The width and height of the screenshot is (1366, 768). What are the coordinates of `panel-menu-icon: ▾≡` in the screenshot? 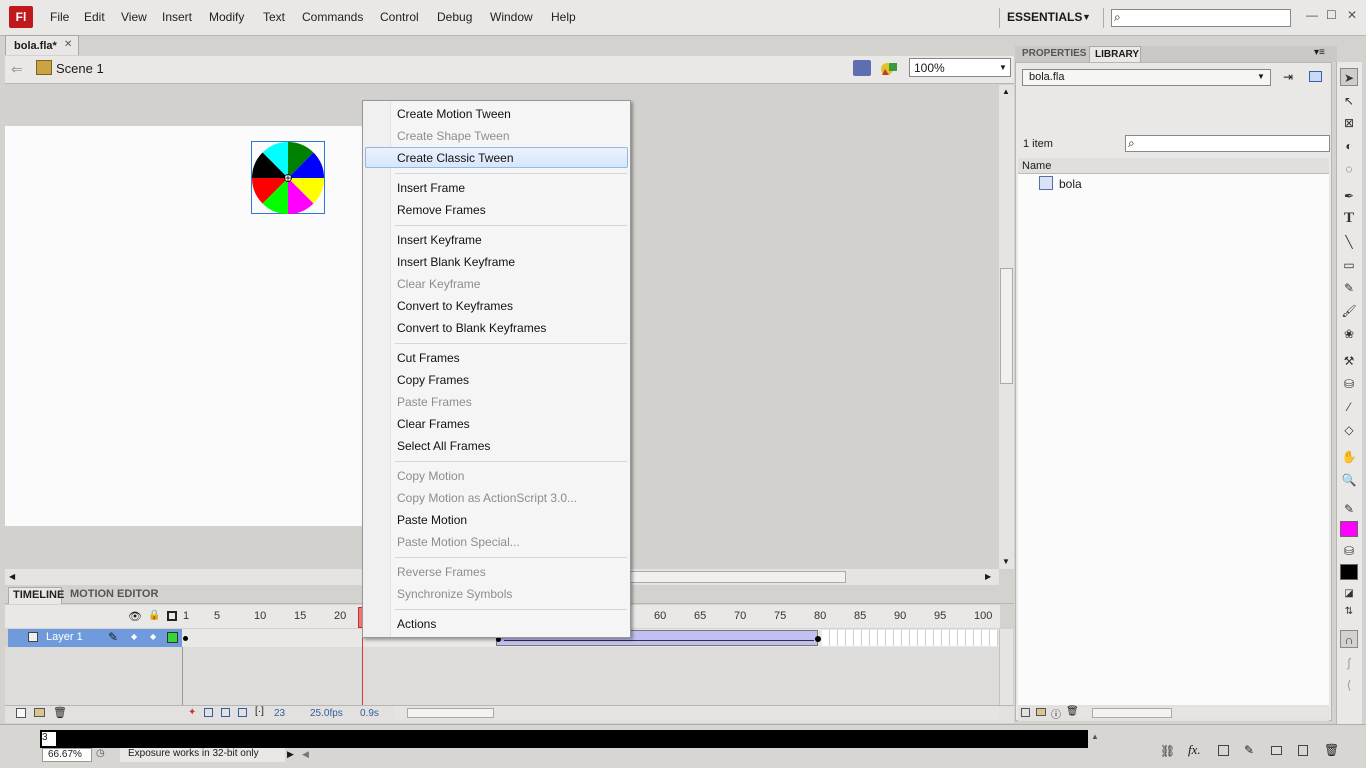 It's located at (1319, 52).